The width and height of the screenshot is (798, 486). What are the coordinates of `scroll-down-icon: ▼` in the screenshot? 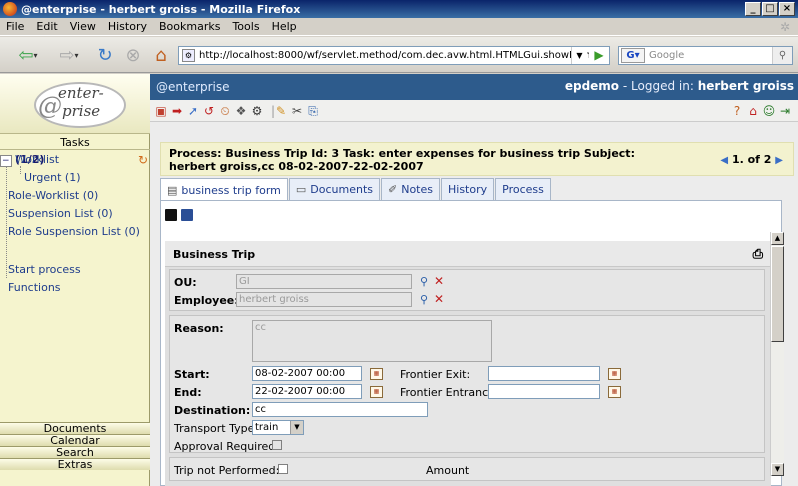 It's located at (777, 469).